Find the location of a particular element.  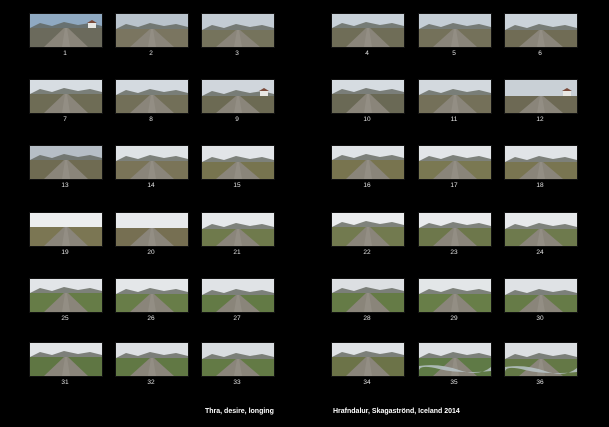

frame-number: 7 is located at coordinates (65, 119).